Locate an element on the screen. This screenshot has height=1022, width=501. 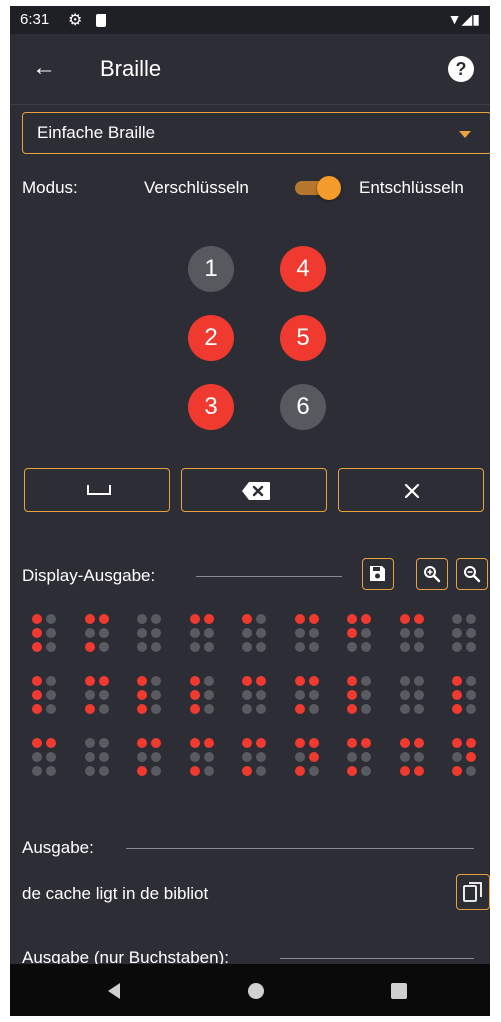
nav-recents-icon is located at coordinates (399, 991).